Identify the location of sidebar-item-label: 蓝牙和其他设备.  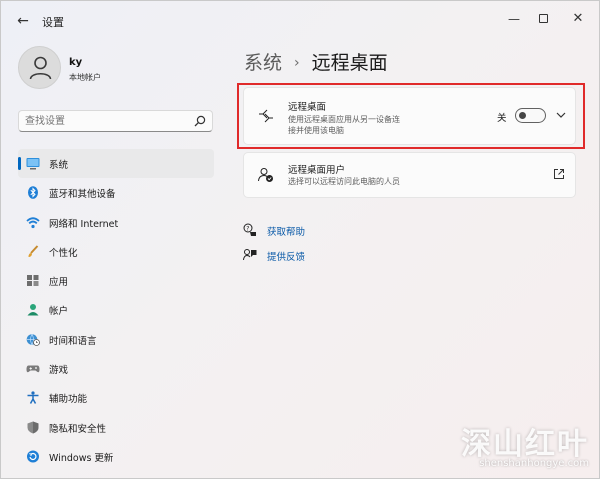
(82, 195).